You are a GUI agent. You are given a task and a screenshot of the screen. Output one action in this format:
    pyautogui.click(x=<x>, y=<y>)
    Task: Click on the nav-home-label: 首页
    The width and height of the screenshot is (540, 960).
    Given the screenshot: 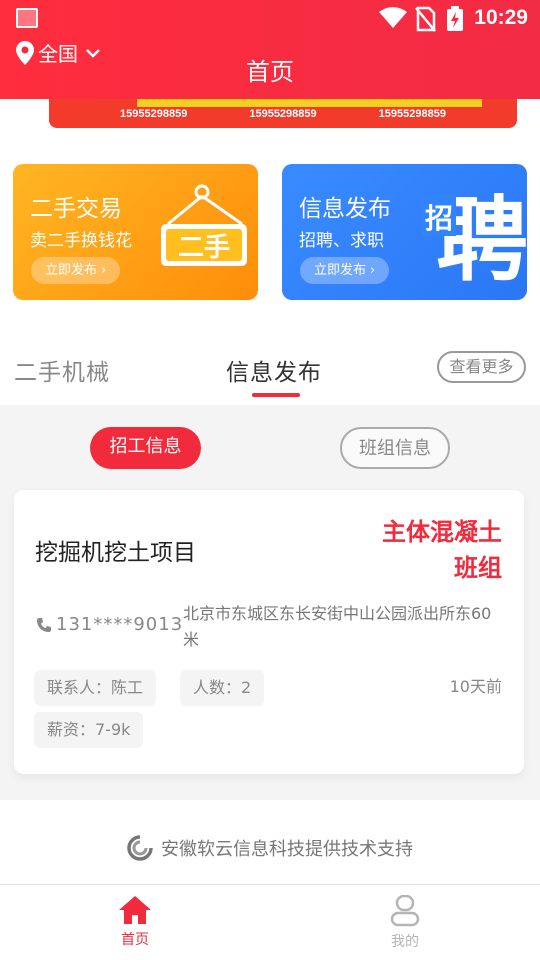 What is the action you would take?
    pyautogui.click(x=135, y=940)
    